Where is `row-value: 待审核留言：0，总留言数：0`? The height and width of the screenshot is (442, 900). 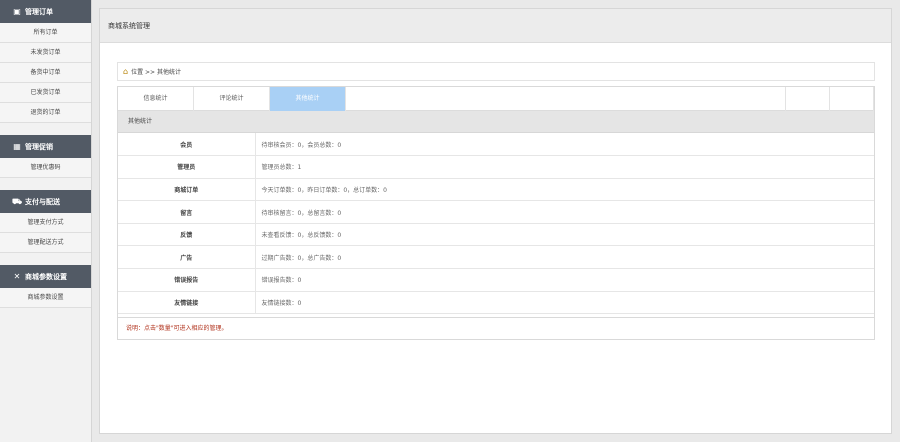 row-value: 待审核留言：0，总留言数：0 is located at coordinates (564, 212).